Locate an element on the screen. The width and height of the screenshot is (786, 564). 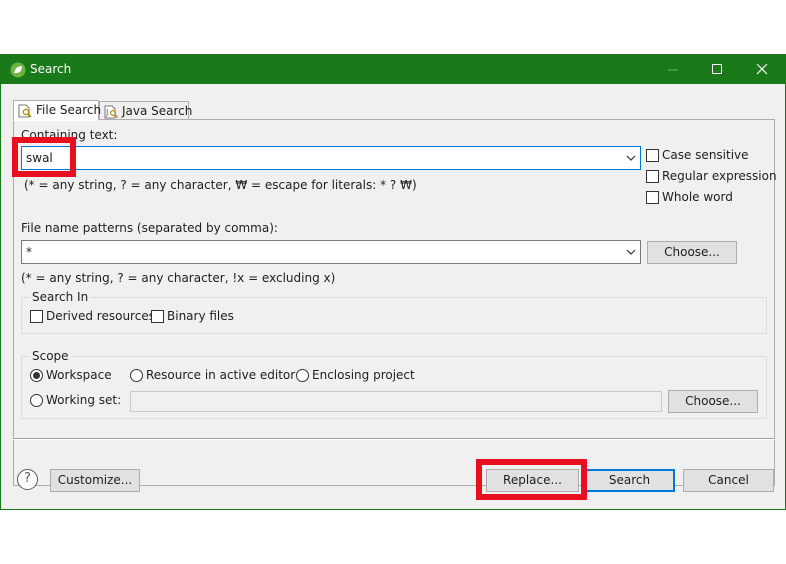
regular-expression-checkbox is located at coordinates (652, 176).